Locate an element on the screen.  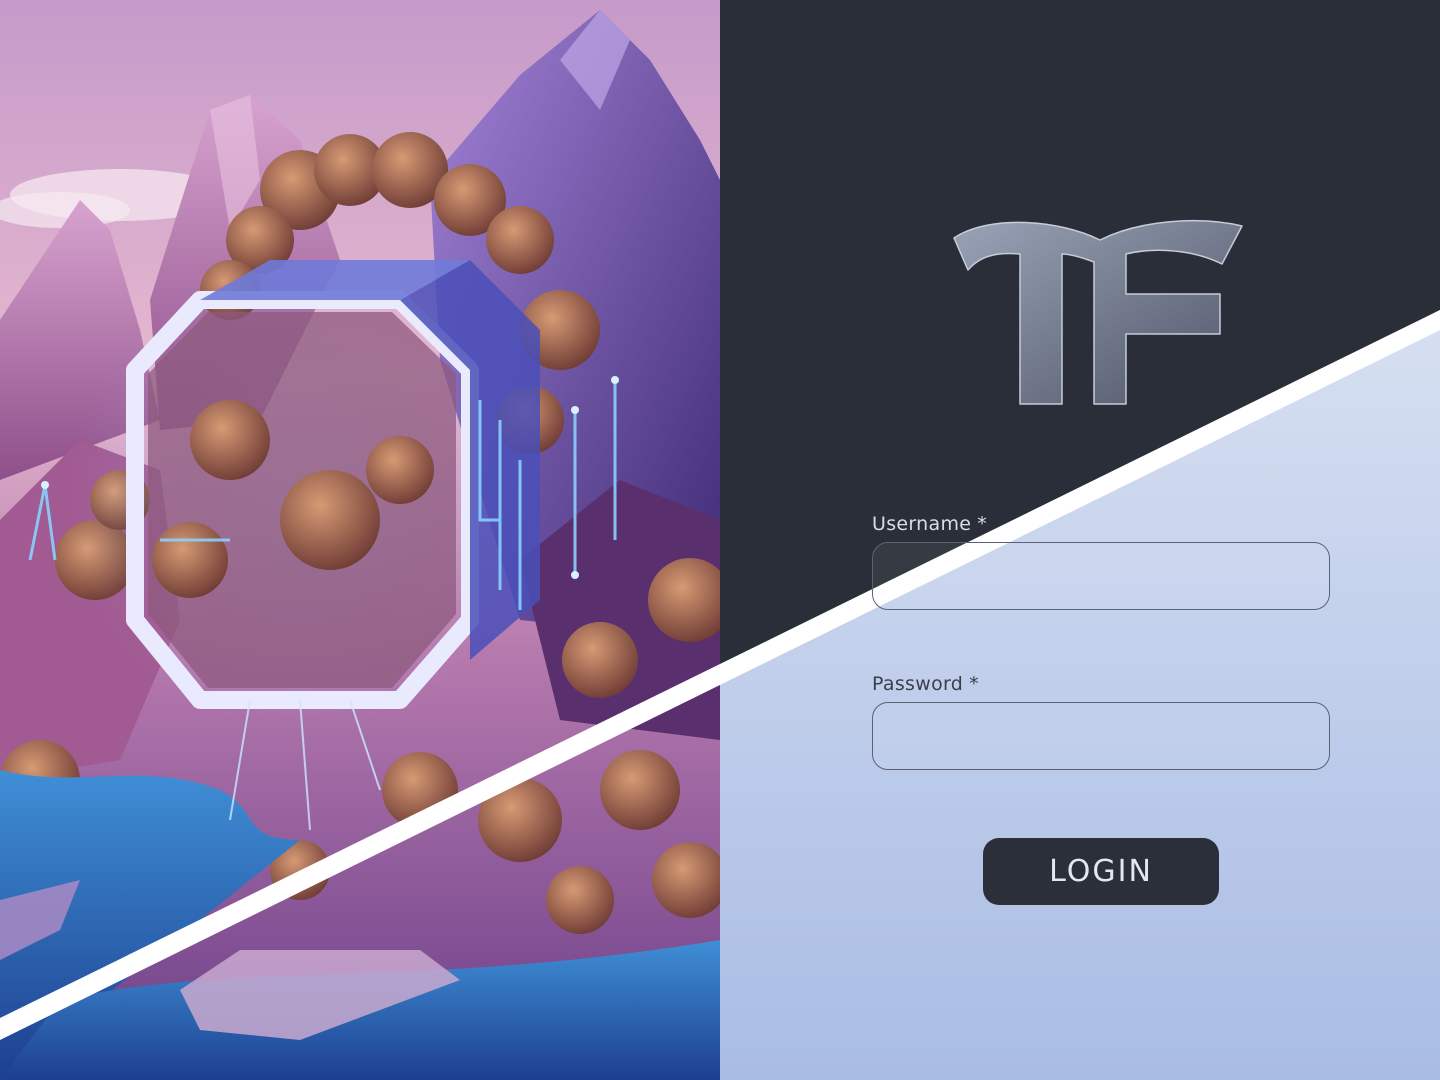
password-required-mark: * is located at coordinates (974, 684).